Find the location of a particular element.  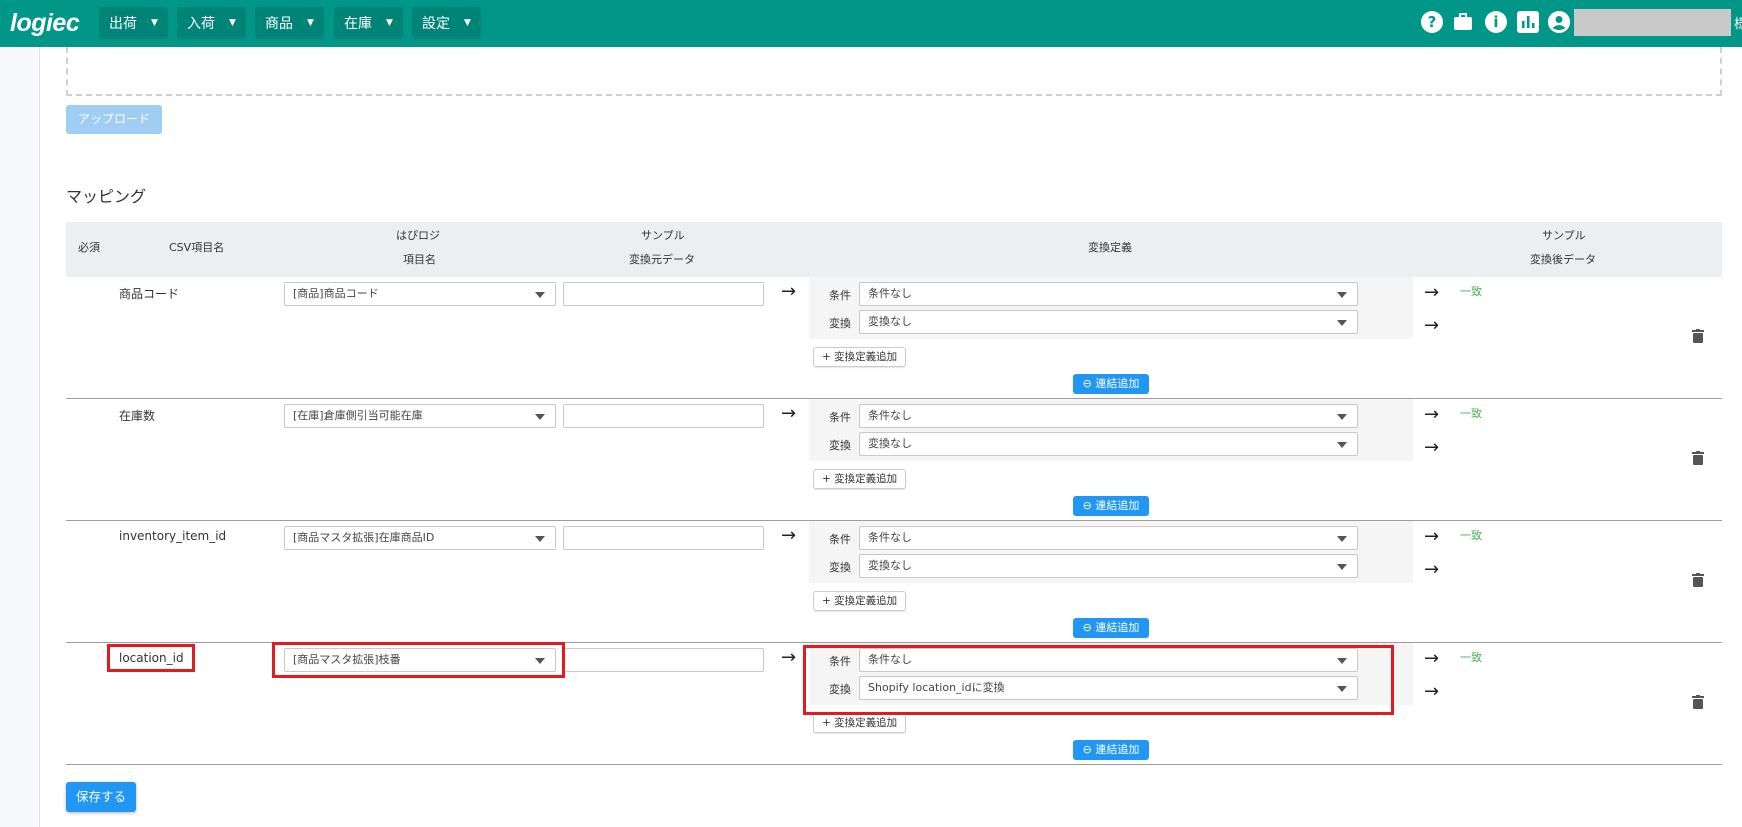

upload-button: アップロード is located at coordinates (114, 119).